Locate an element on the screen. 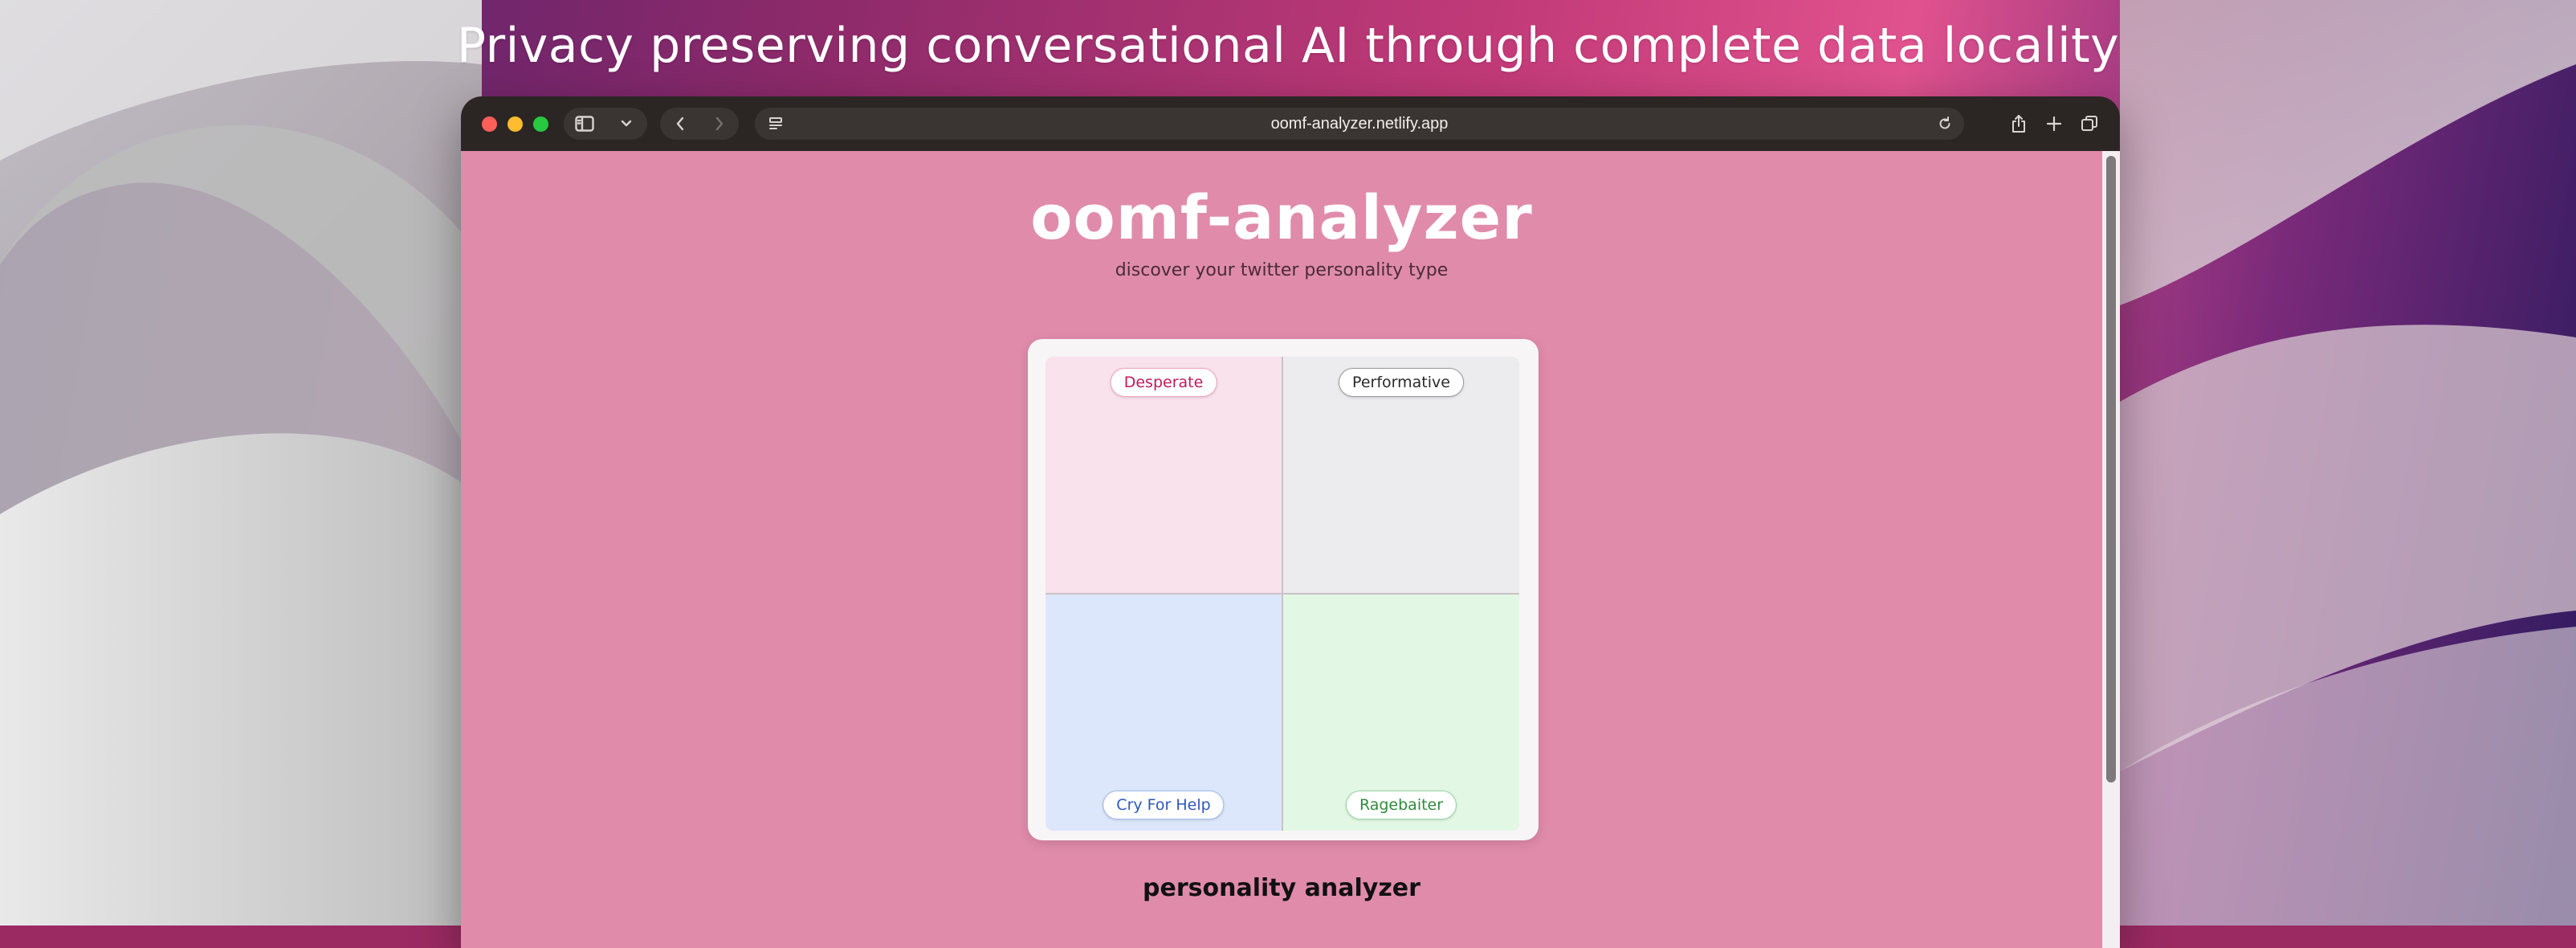 This screenshot has height=948, width=2576. scrollbar-thumb is located at coordinates (2111, 469).